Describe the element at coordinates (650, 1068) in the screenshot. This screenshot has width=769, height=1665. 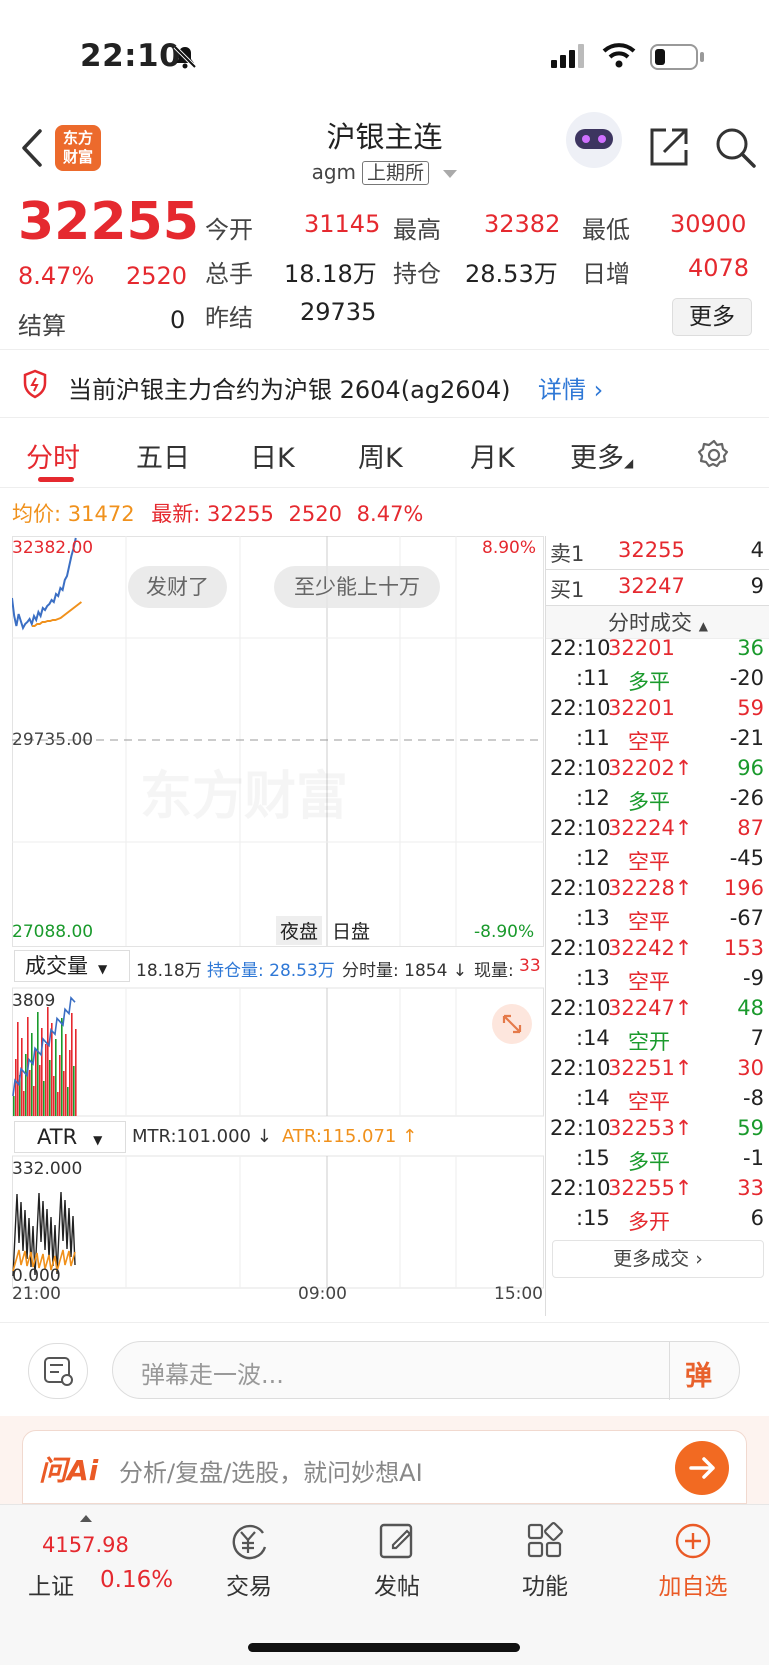
I see `trade-price: 32251↑` at that location.